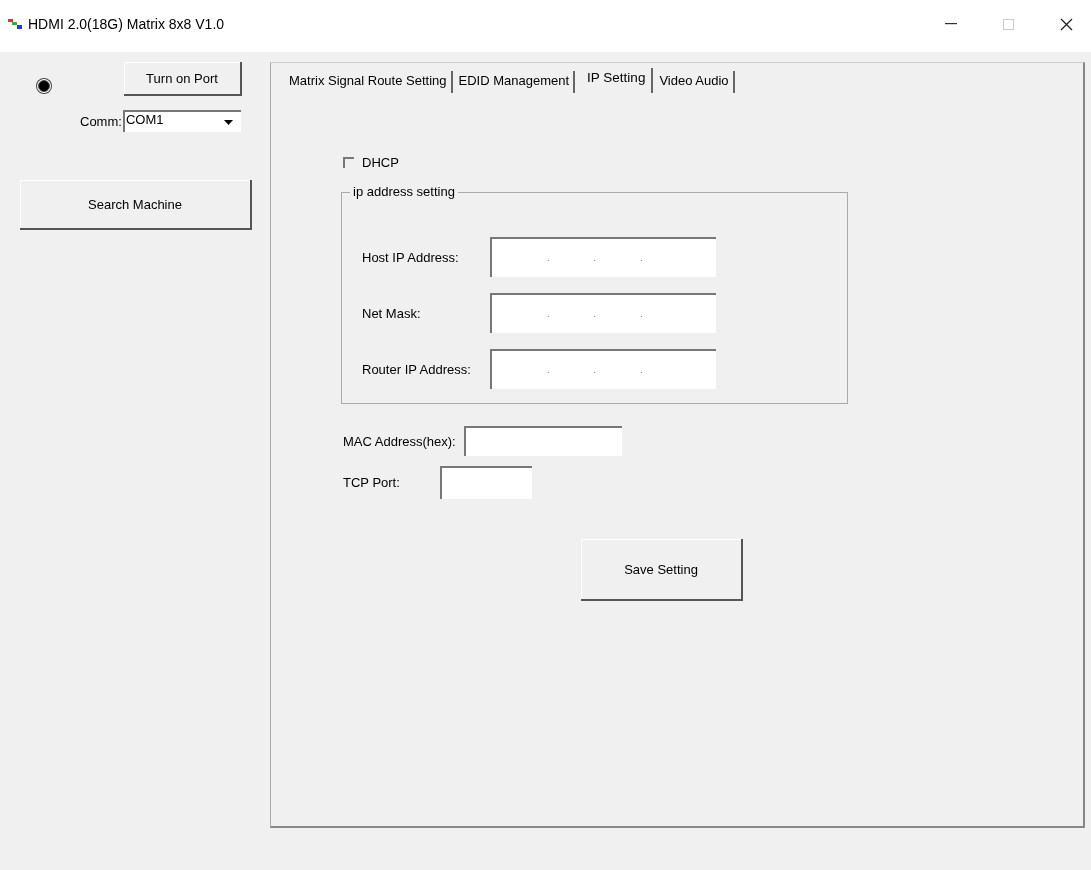 The height and width of the screenshot is (870, 1091). What do you see at coordinates (183, 79) in the screenshot?
I see `turn-on-port-button: Turn on Port` at bounding box center [183, 79].